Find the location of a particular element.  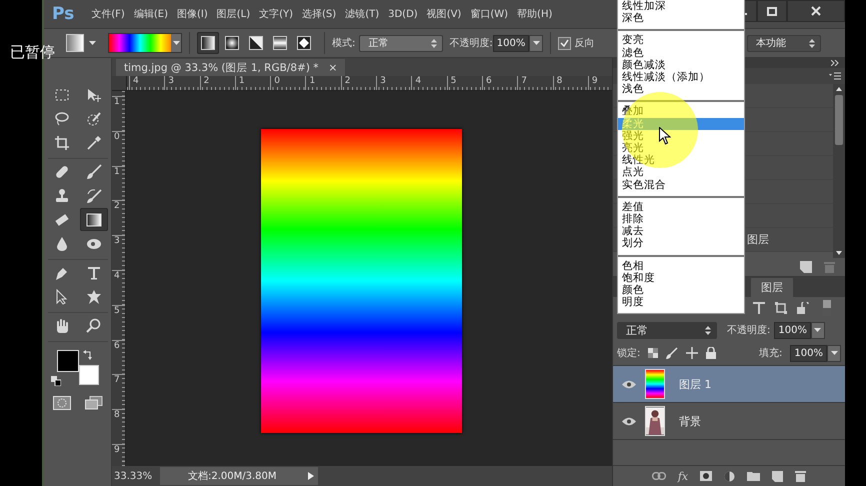

menu-option: 颜色减淡 is located at coordinates (681, 65).